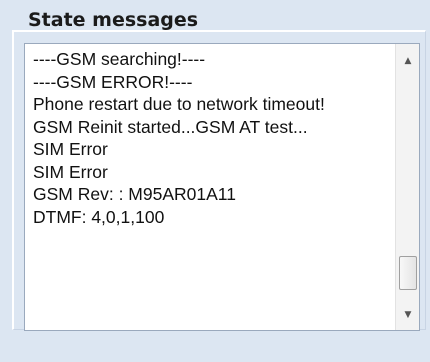  I want to click on scroll-down-arrow-icon: ▼, so click(407, 315).